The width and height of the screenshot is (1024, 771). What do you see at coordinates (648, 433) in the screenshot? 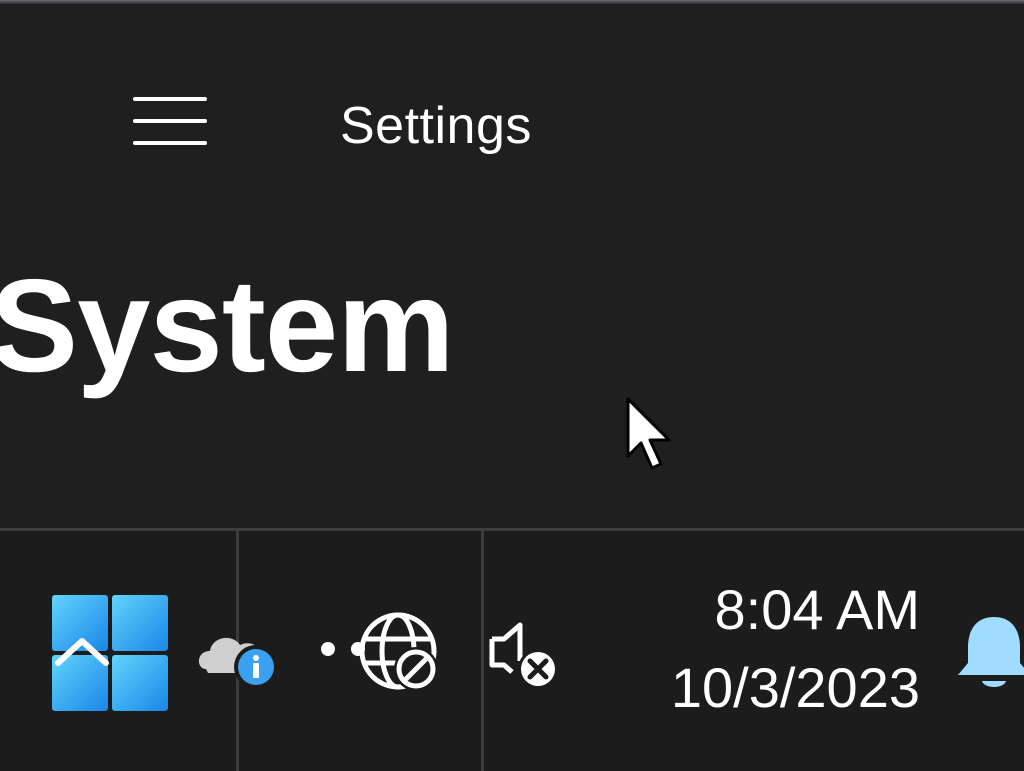
I see `mouse-pointer-icon` at bounding box center [648, 433].